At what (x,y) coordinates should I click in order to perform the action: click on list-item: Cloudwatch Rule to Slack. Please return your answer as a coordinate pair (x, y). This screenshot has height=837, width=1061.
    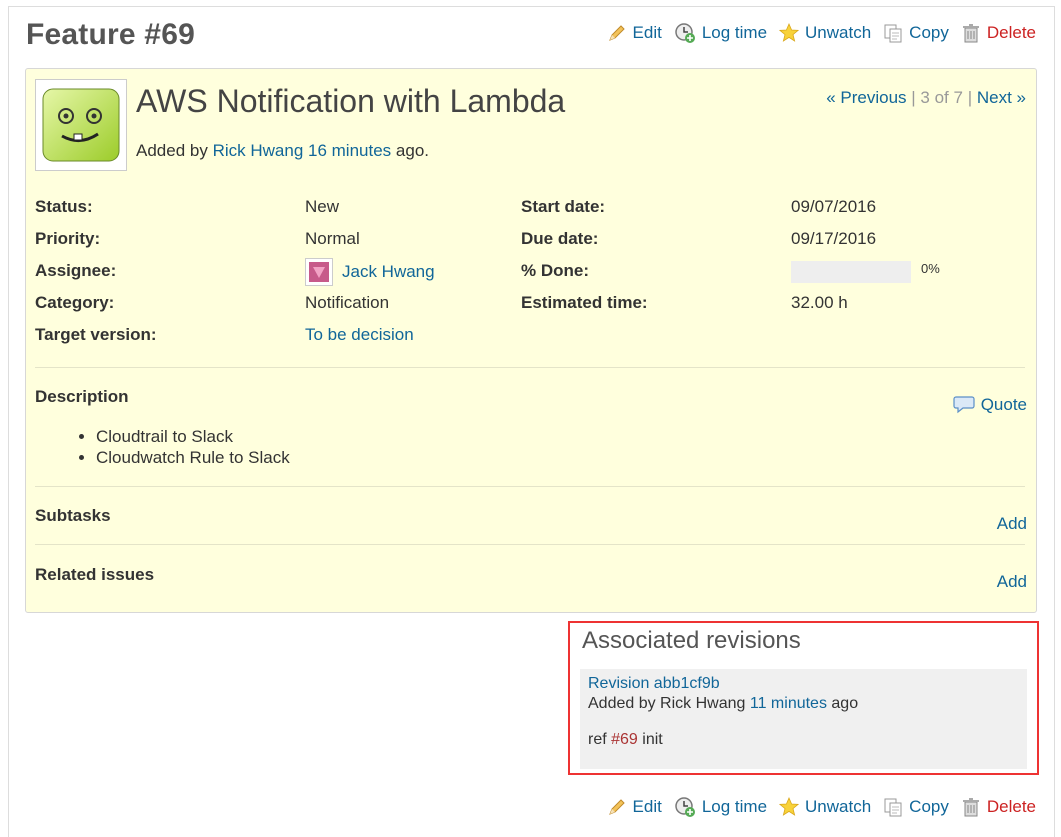
    Looking at the image, I should click on (193, 457).